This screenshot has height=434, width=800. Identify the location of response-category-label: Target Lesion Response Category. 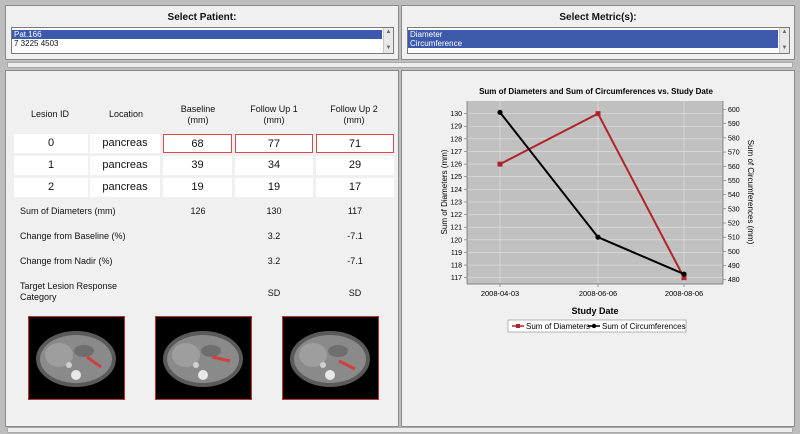
(69, 291).